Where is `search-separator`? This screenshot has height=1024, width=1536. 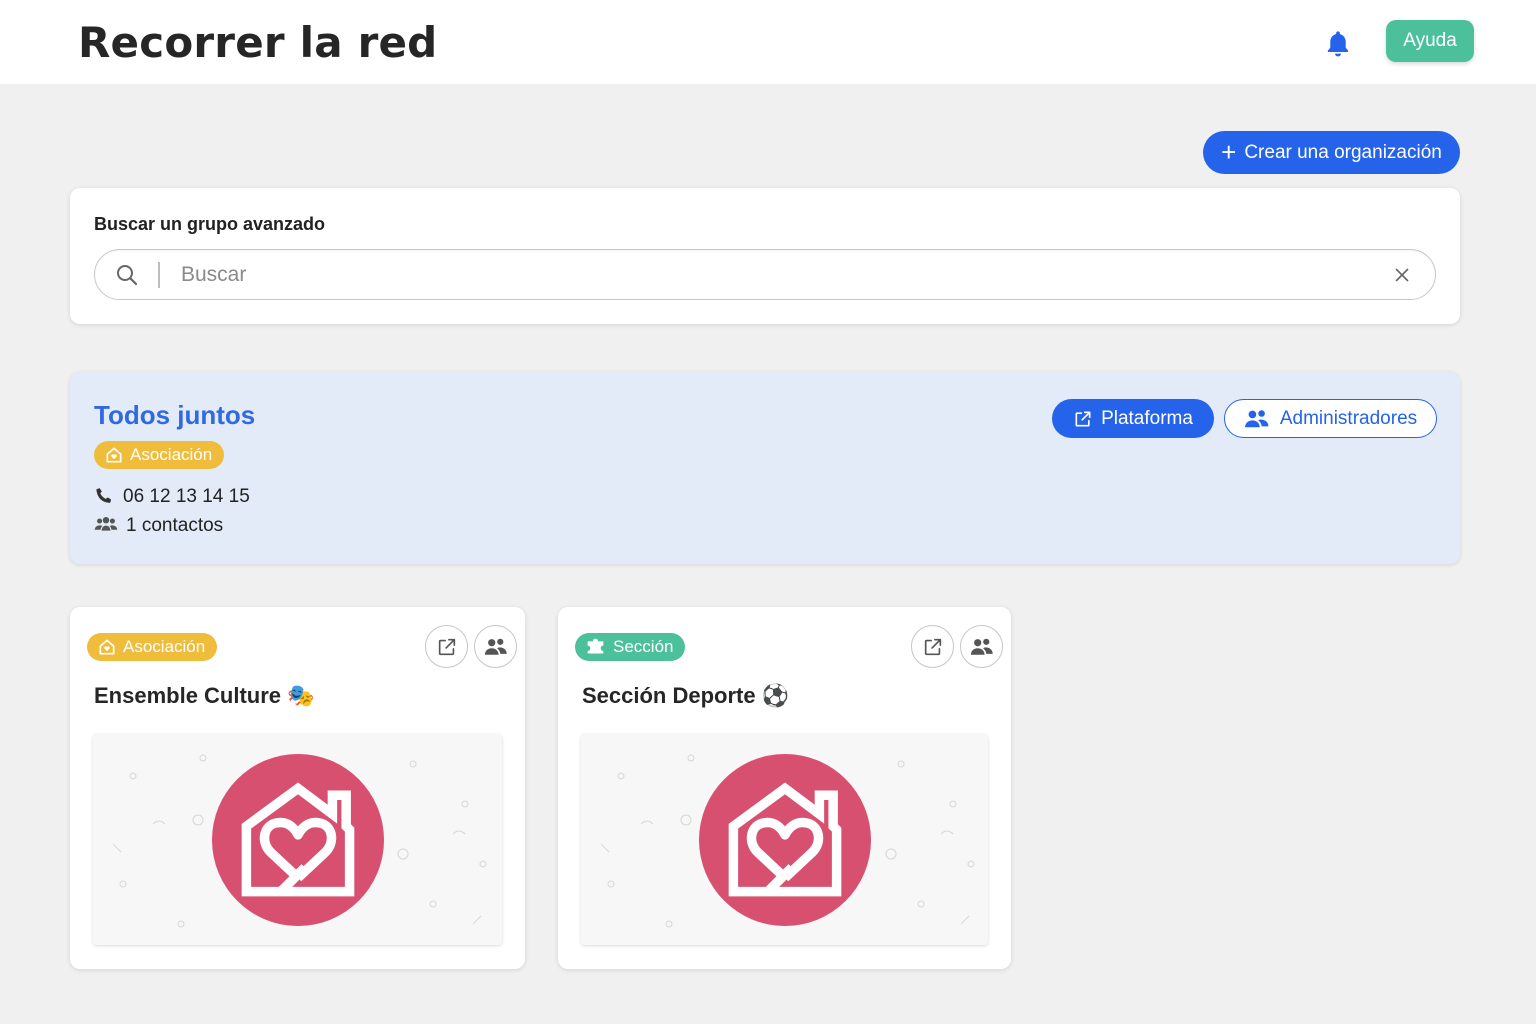 search-separator is located at coordinates (159, 275).